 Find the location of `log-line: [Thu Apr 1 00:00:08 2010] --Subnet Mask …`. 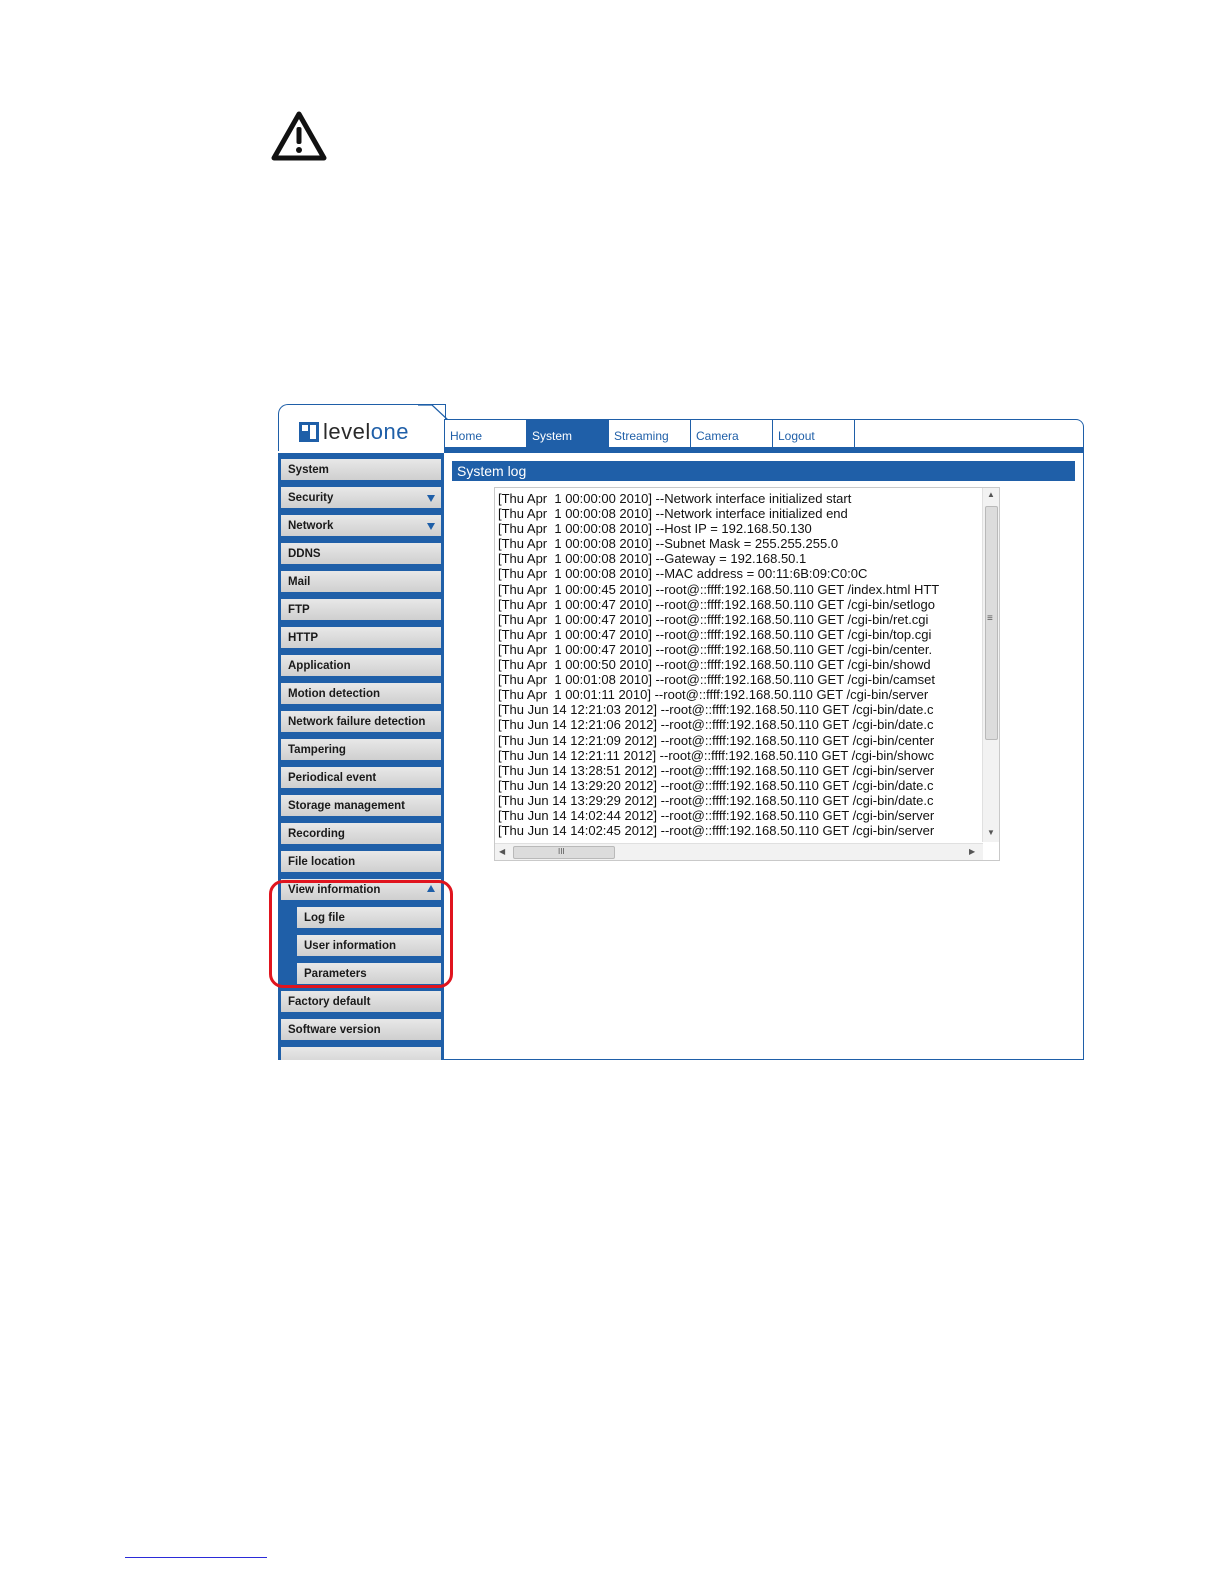

log-line: [Thu Apr 1 00:00:08 2010] --Subnet Mask … is located at coordinates (668, 544).